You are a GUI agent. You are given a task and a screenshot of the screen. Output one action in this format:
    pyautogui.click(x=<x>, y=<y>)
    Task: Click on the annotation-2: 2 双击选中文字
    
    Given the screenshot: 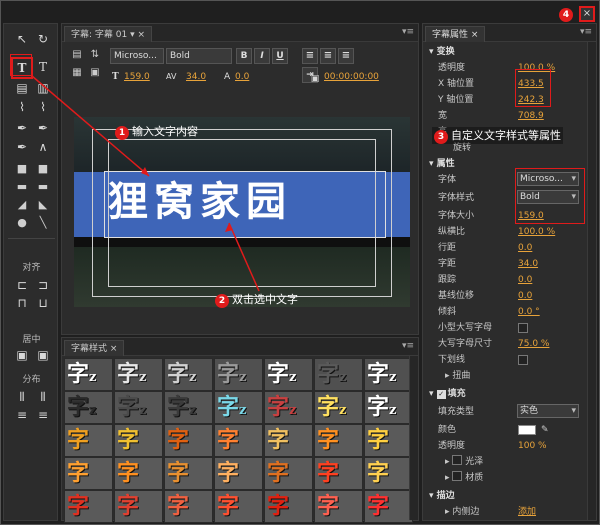 What is the action you would take?
    pyautogui.click(x=256, y=299)
    